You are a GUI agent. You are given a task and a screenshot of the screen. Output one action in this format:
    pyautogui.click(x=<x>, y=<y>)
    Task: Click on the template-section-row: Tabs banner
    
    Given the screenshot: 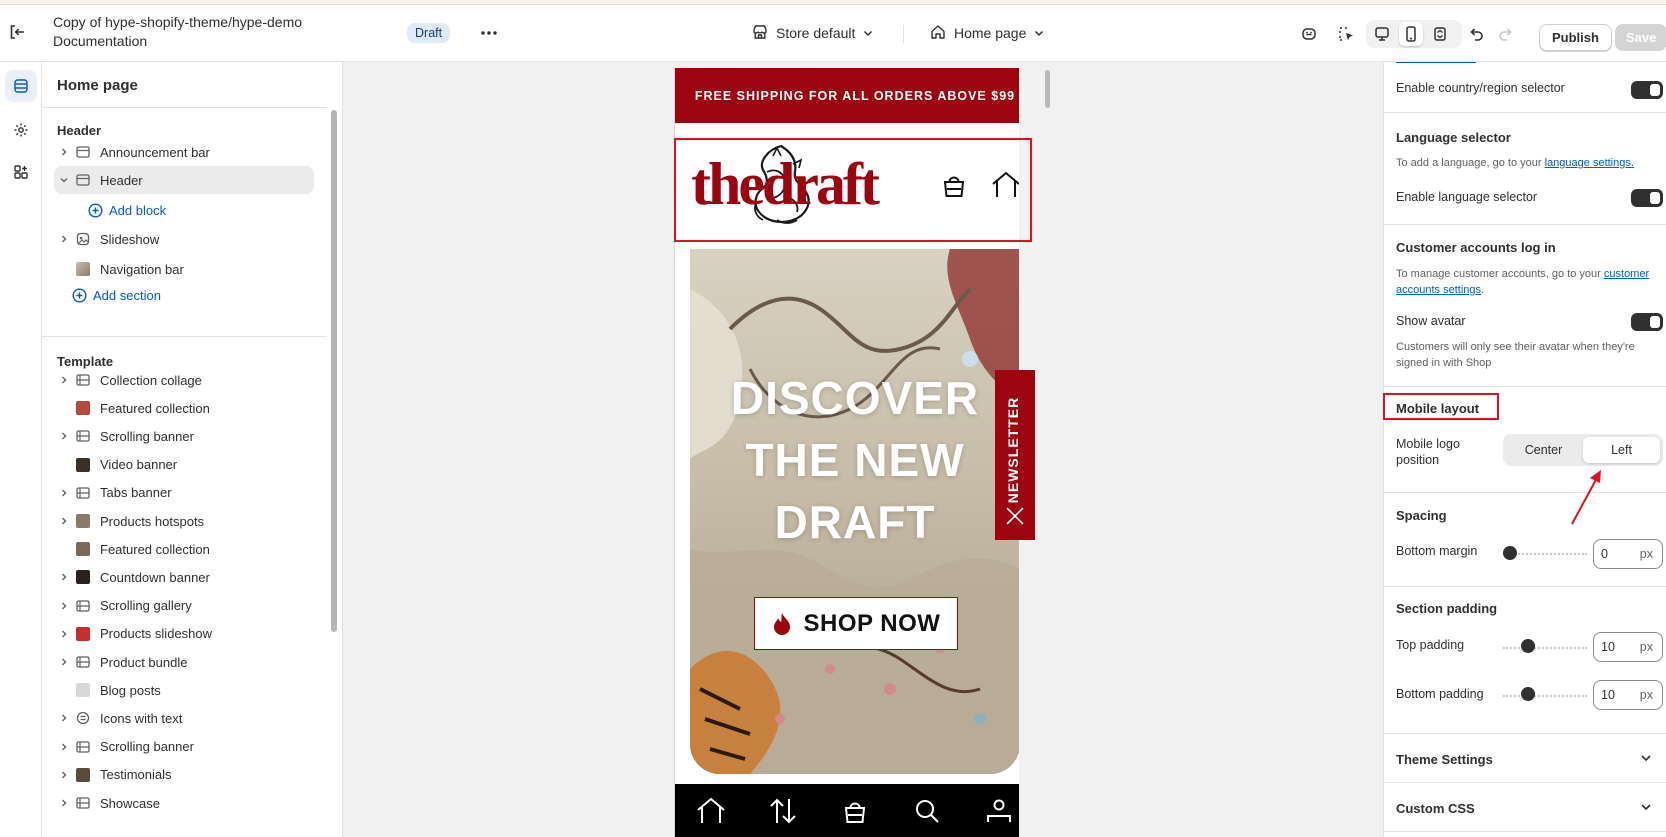 What is the action you would take?
    pyautogui.click(x=184, y=493)
    